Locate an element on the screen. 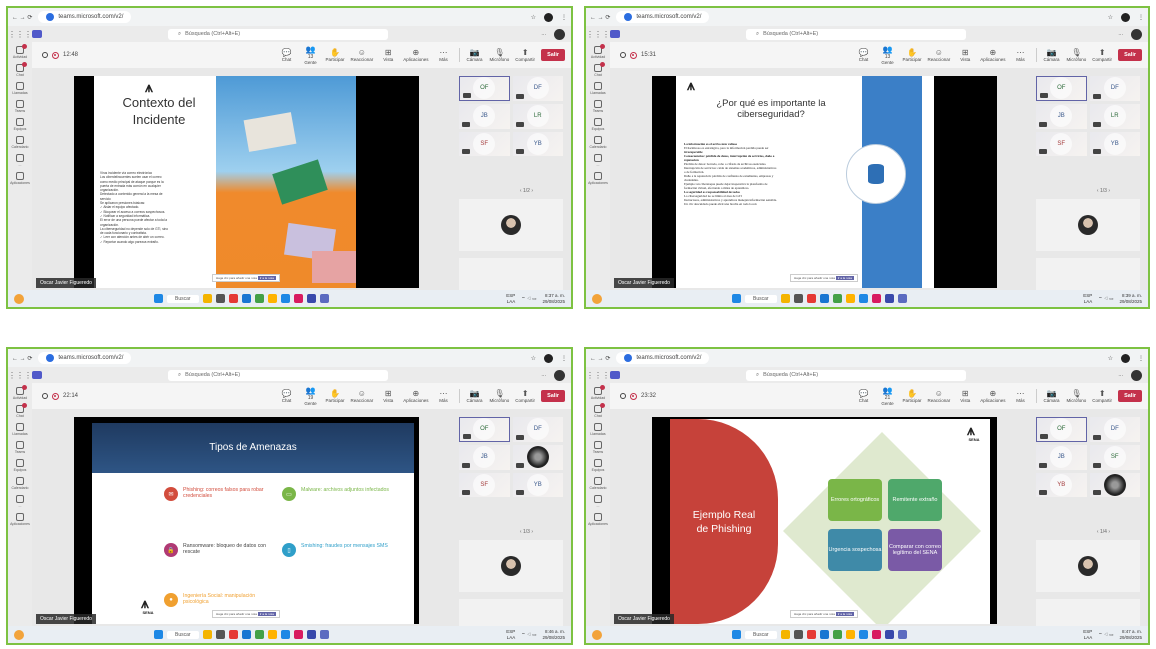 This screenshot has width=1156, height=649. clock: 8:46 a. m. 29/08/2025 is located at coordinates (553, 635).